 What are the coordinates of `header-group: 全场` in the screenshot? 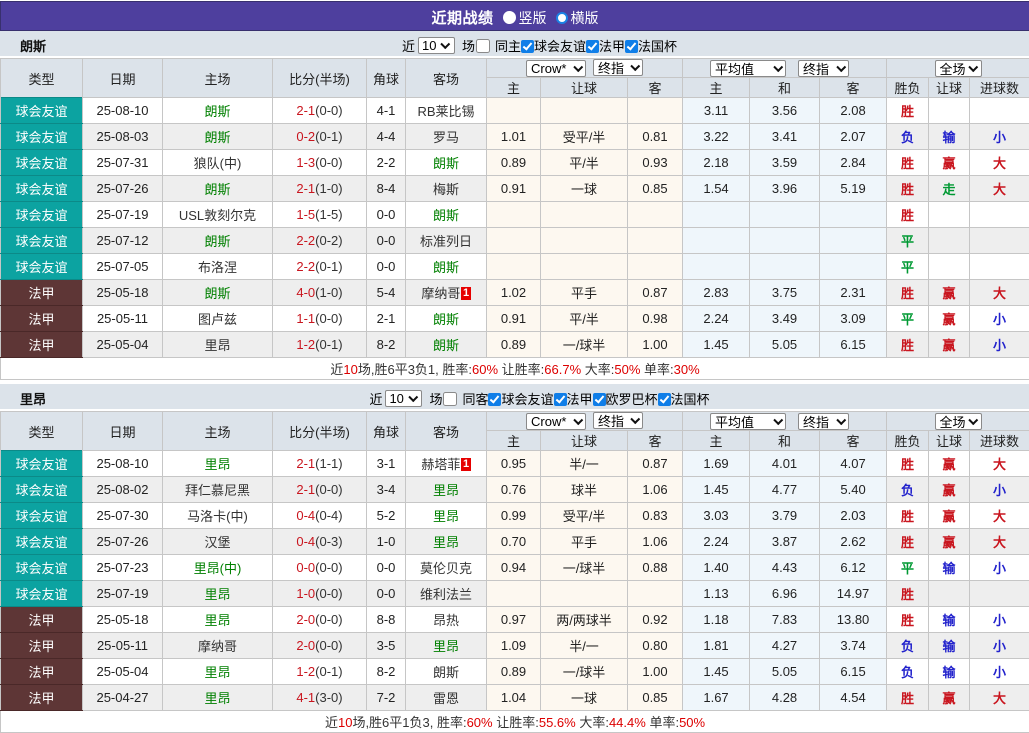 It's located at (957, 421).